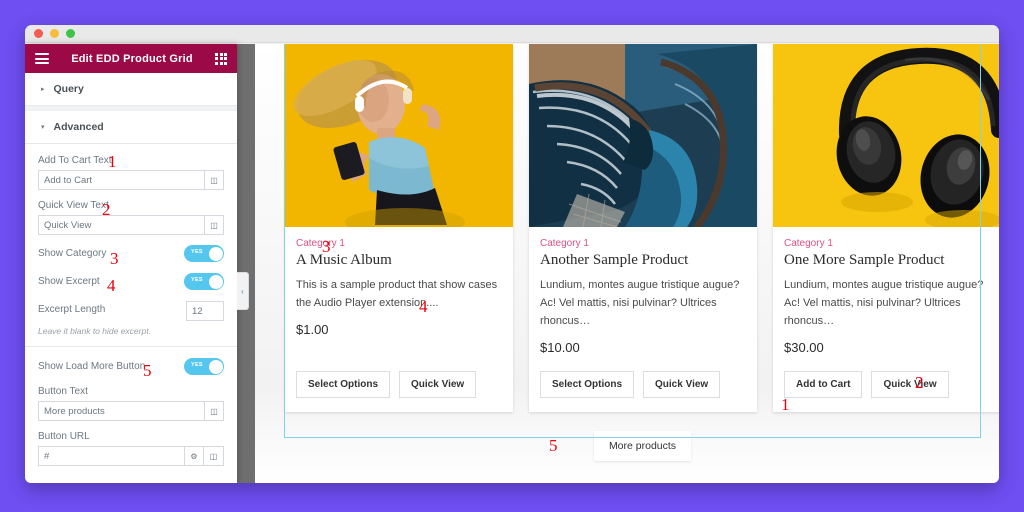 The height and width of the screenshot is (512, 1024). Describe the element at coordinates (205, 311) in the screenshot. I see `excerpt-length-input` at that location.